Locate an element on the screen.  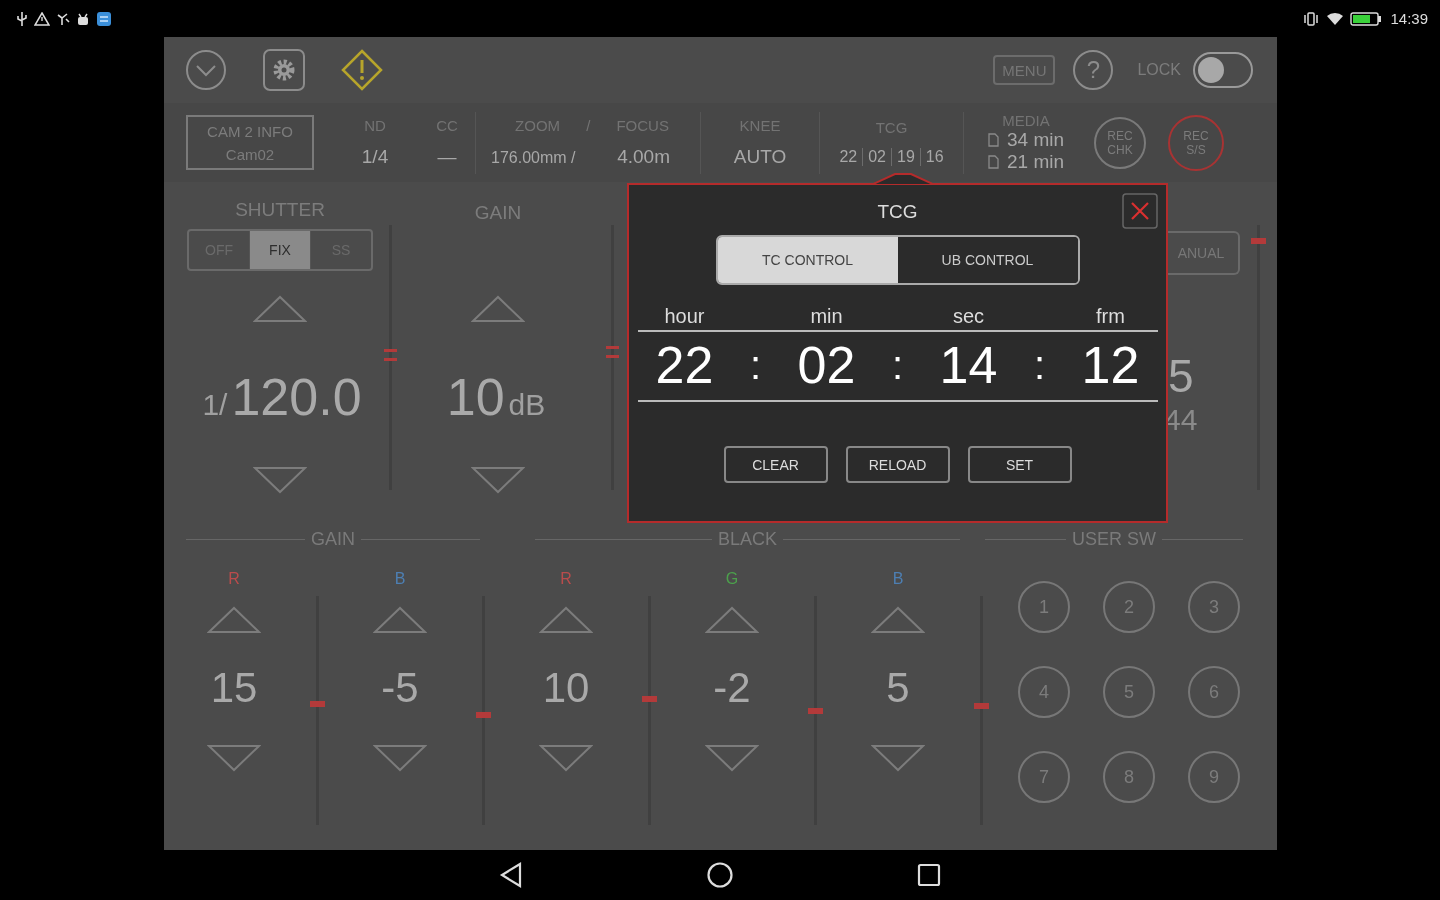
wifi-icon is located at coordinates (1335, 18).